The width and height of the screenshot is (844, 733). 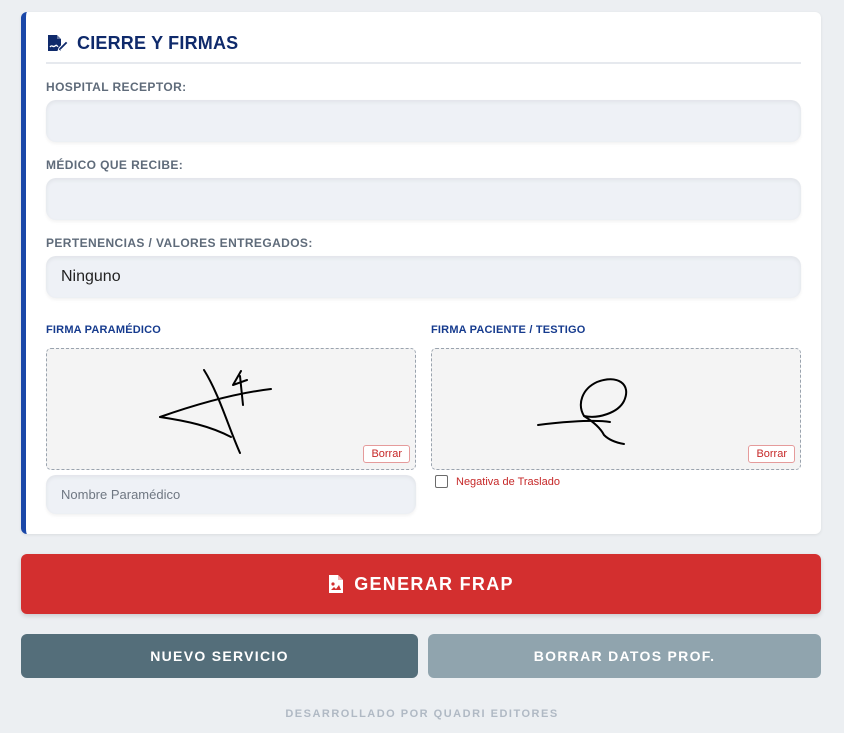 What do you see at coordinates (158, 43) in the screenshot?
I see `section-title: CIERRE Y FIRMAS` at bounding box center [158, 43].